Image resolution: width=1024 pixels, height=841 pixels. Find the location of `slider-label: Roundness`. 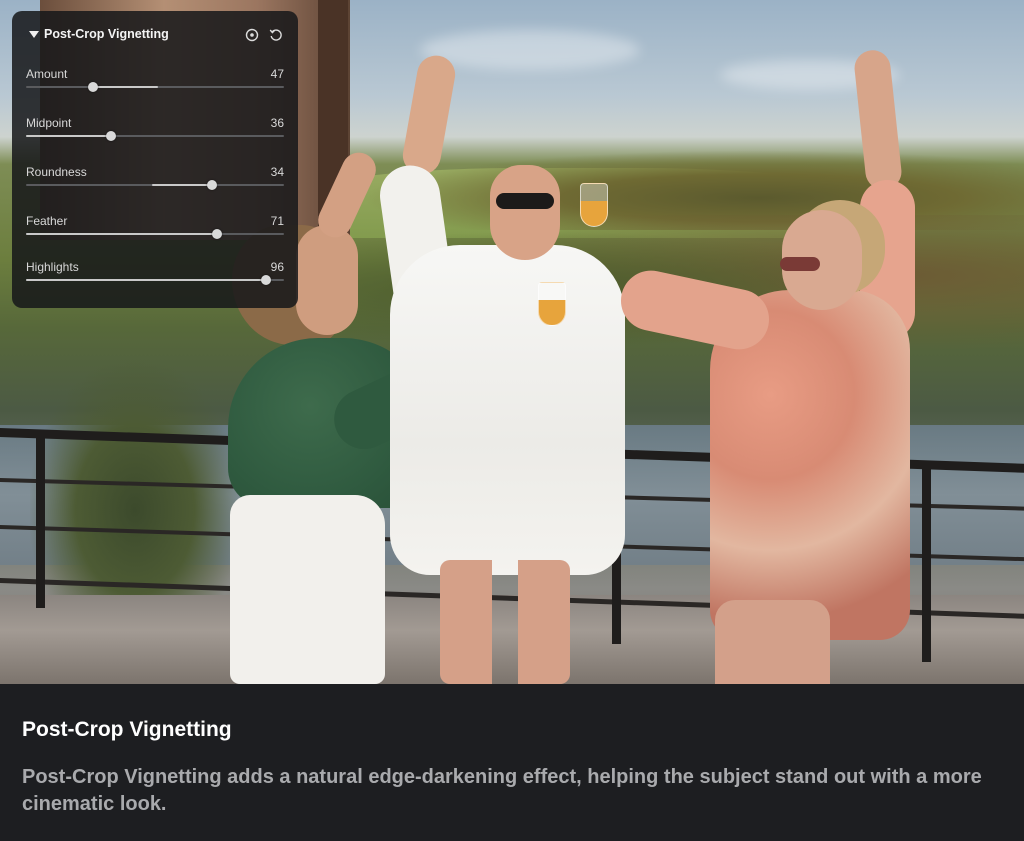

slider-label: Roundness is located at coordinates (56, 172).